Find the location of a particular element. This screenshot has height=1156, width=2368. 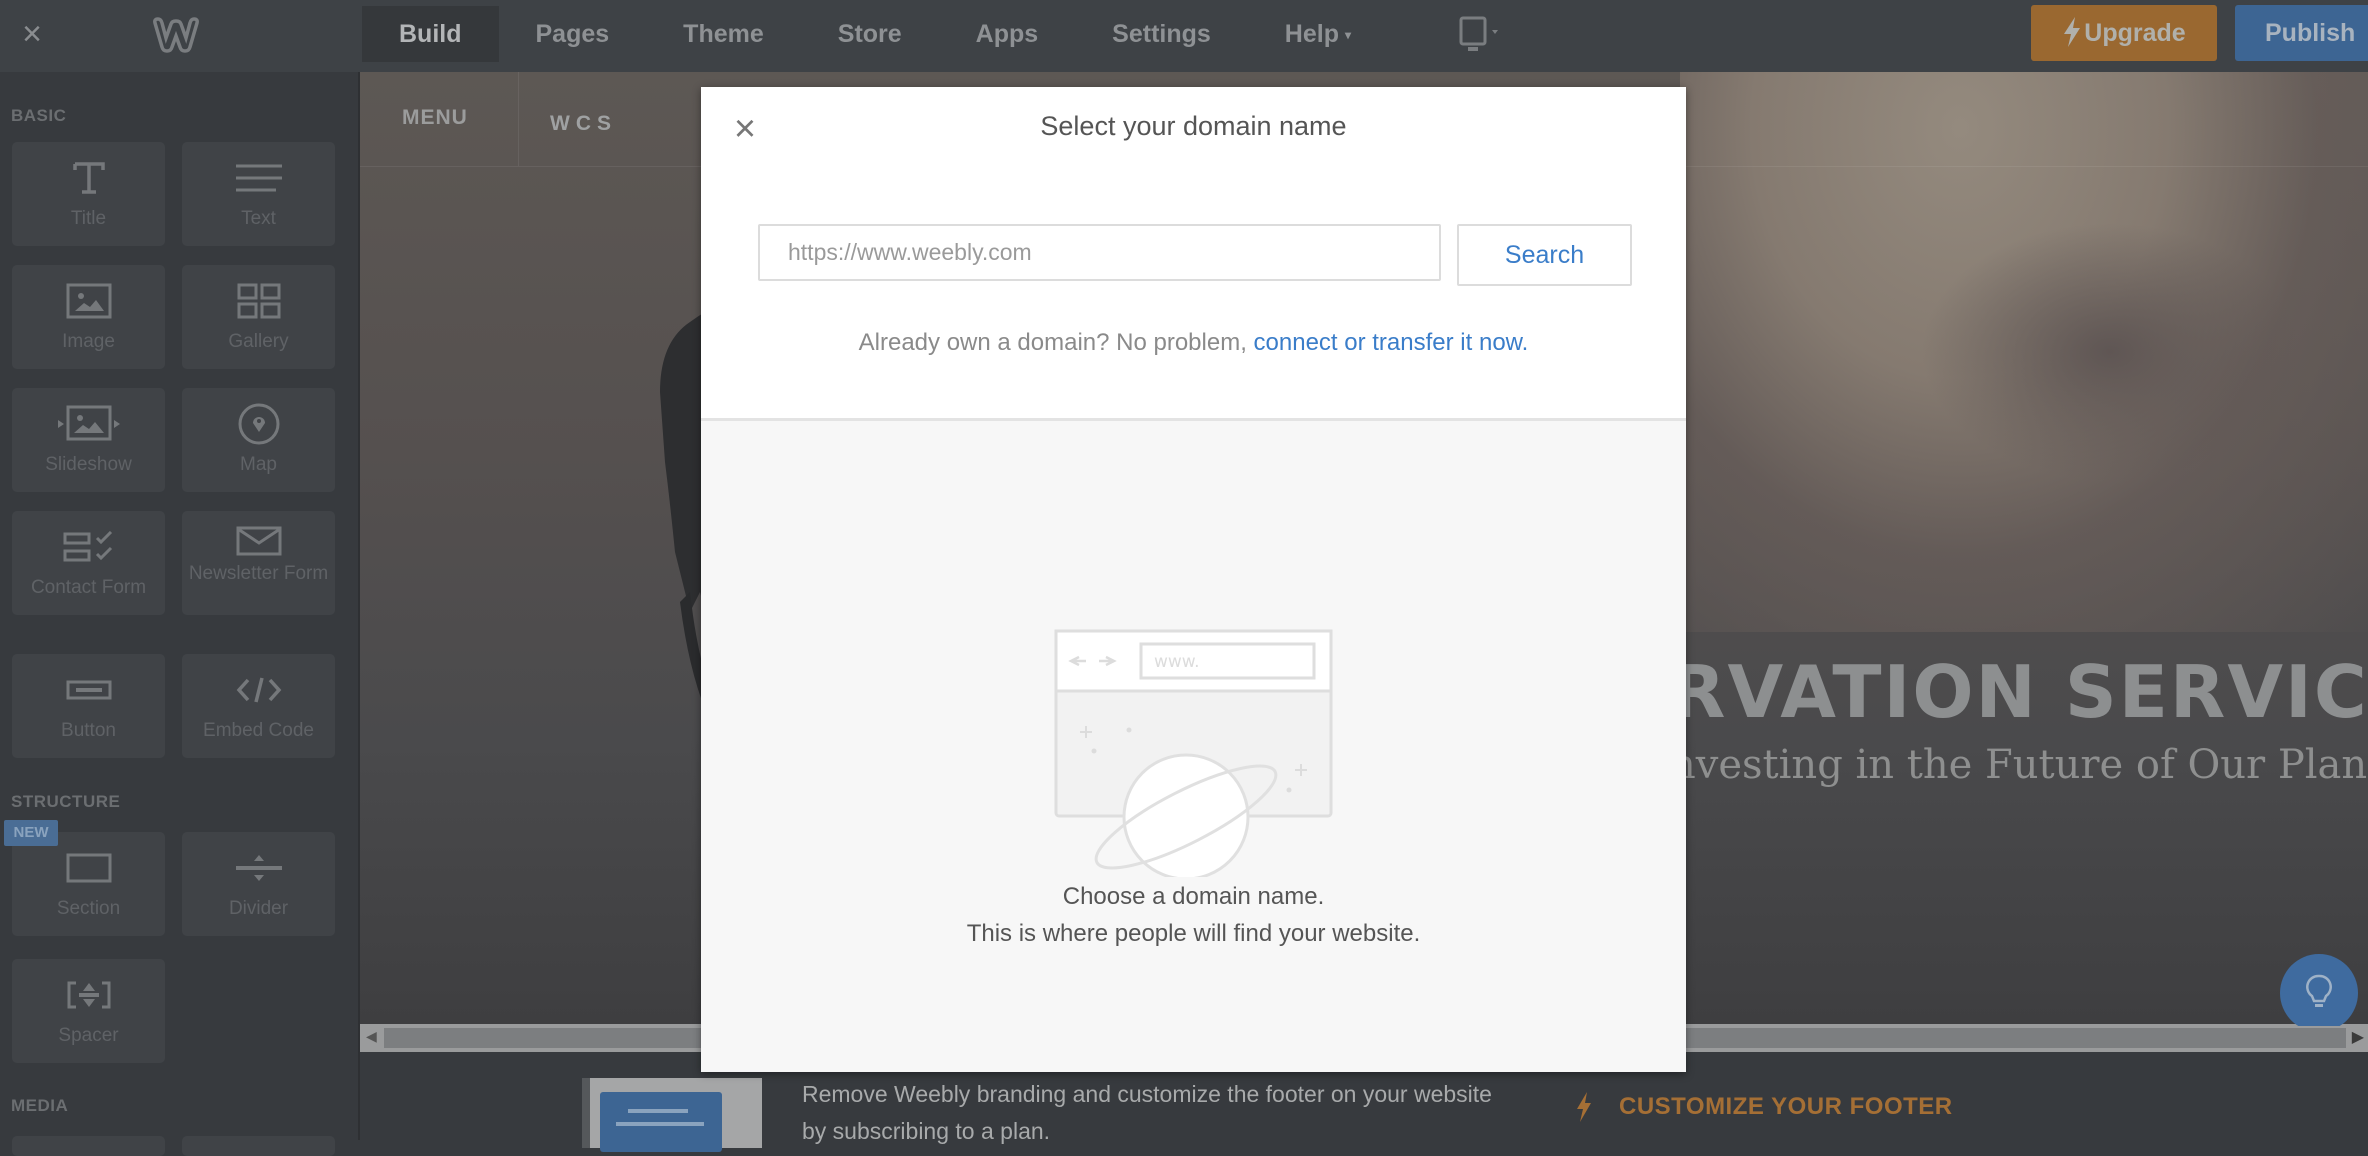

tab-label: Settings is located at coordinates (1161, 34).